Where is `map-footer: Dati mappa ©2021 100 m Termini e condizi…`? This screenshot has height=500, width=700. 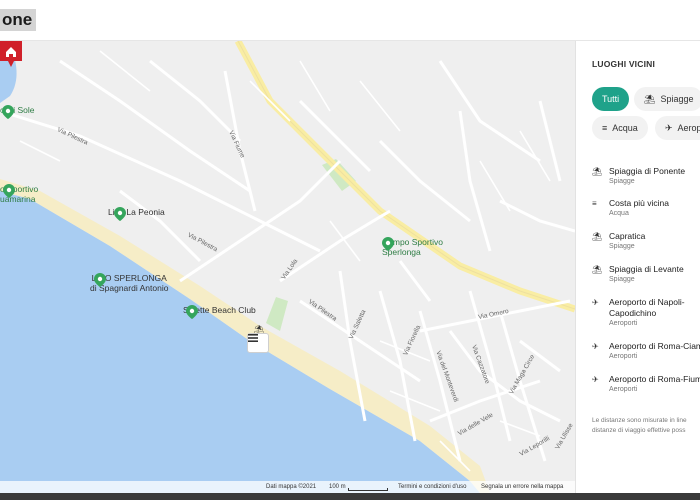
map-footer: Dati mappa ©2021 100 m Termini e condizi… is located at coordinates (287, 487).